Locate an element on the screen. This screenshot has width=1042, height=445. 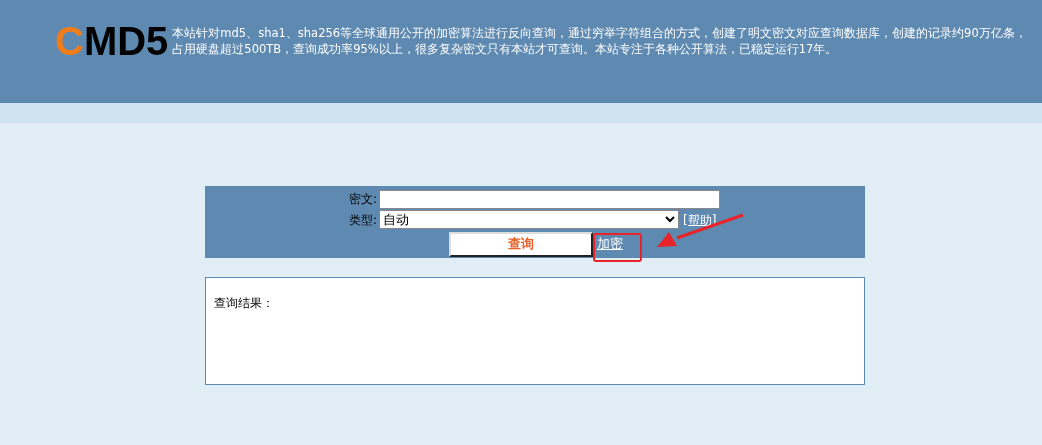
field-label: 密文: is located at coordinates (362, 199).